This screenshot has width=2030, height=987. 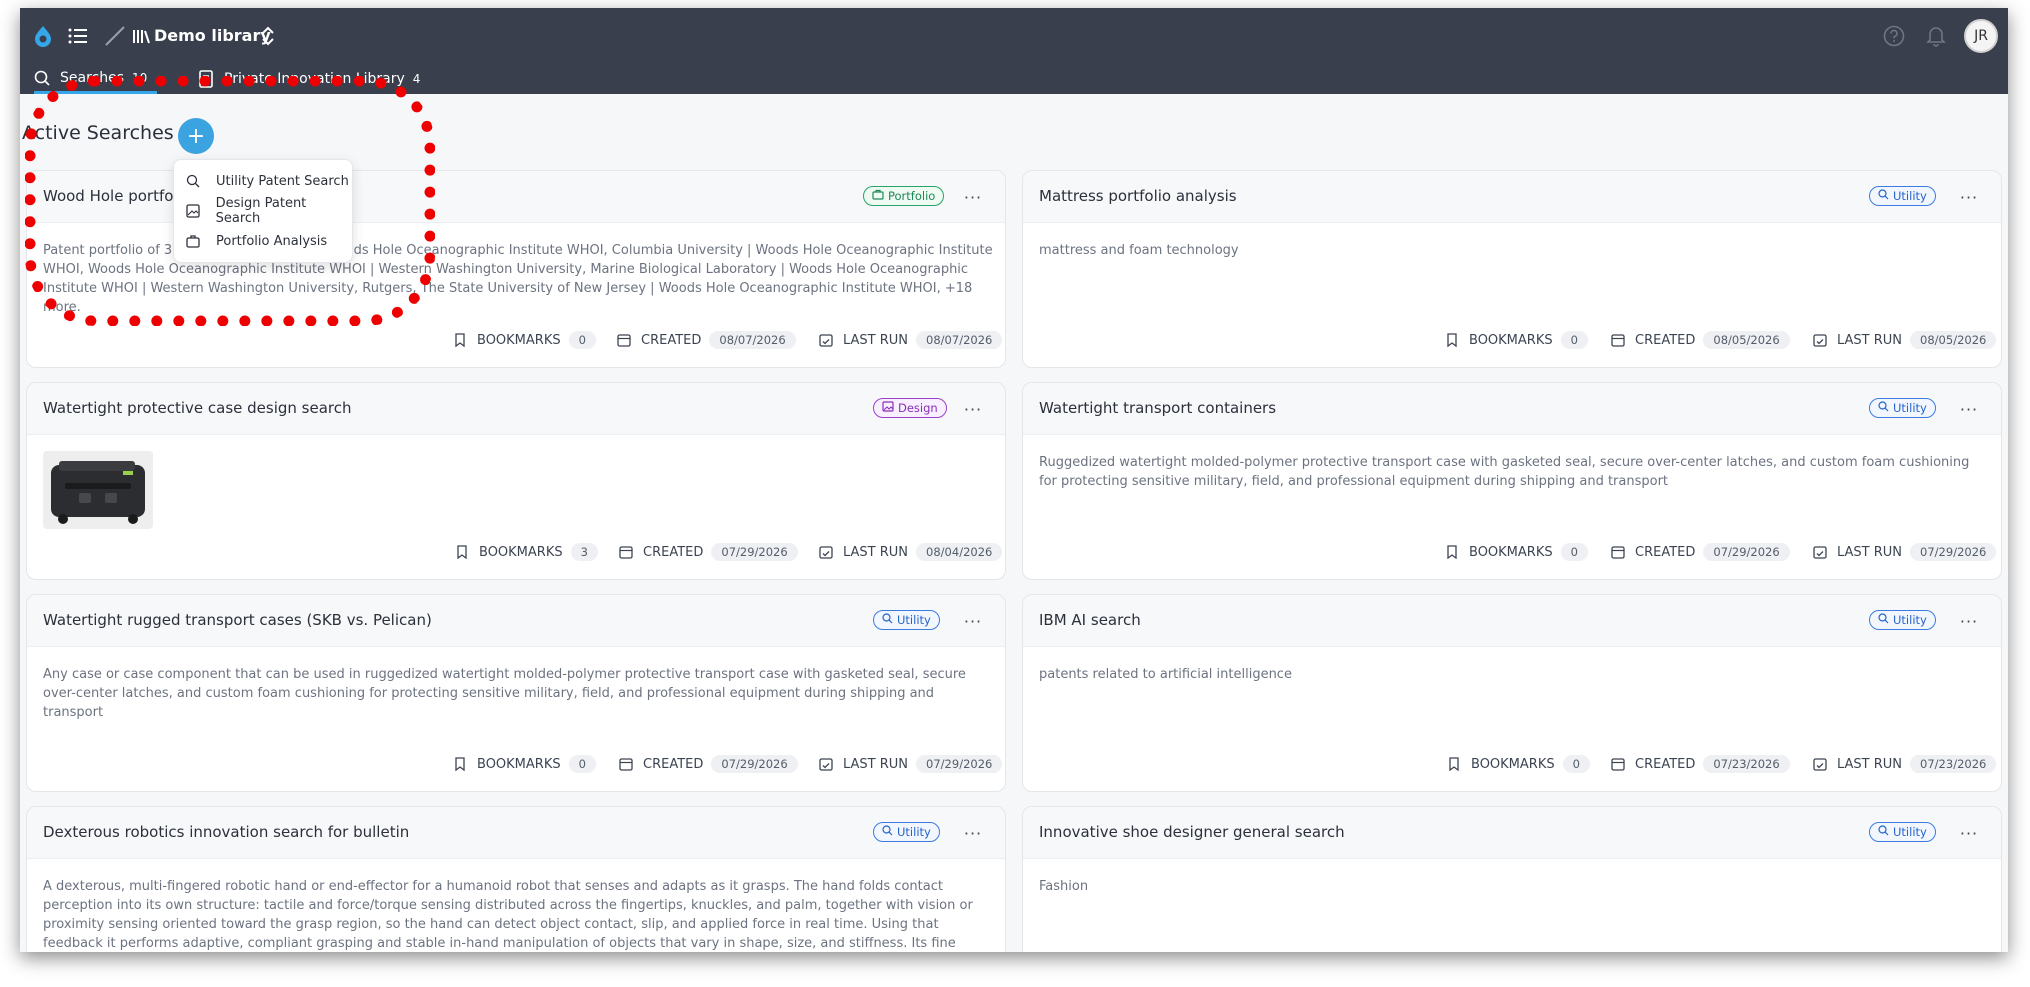 I want to click on menu-item-portfolio-analysis: Portfolio Analysis, so click(x=263, y=241).